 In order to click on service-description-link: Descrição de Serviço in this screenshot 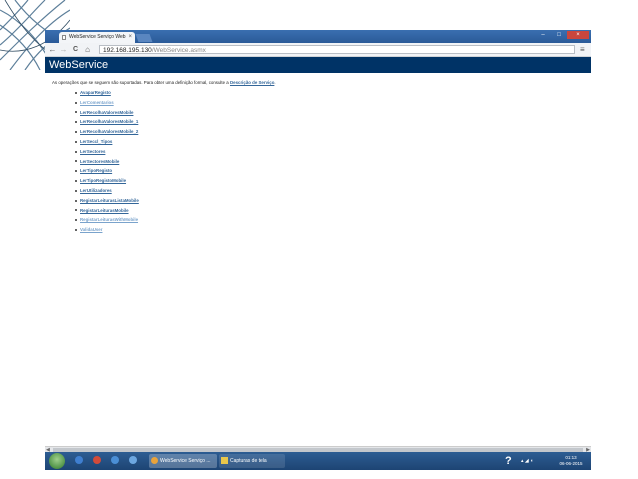, I will do `click(252, 82)`.